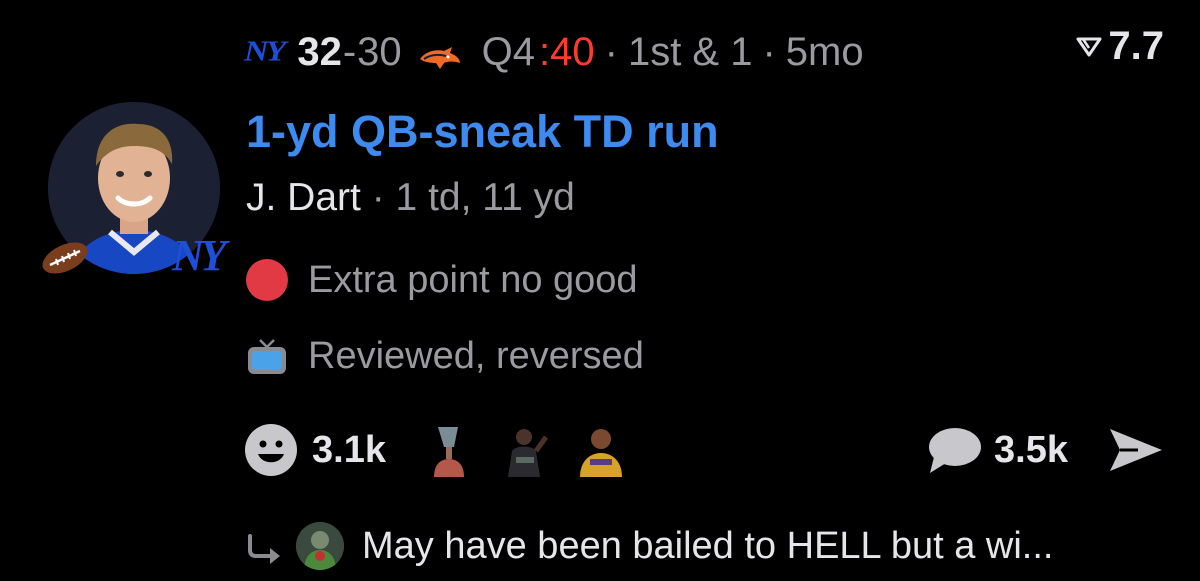  I want to click on reply-arrow-icon, so click(266, 547).